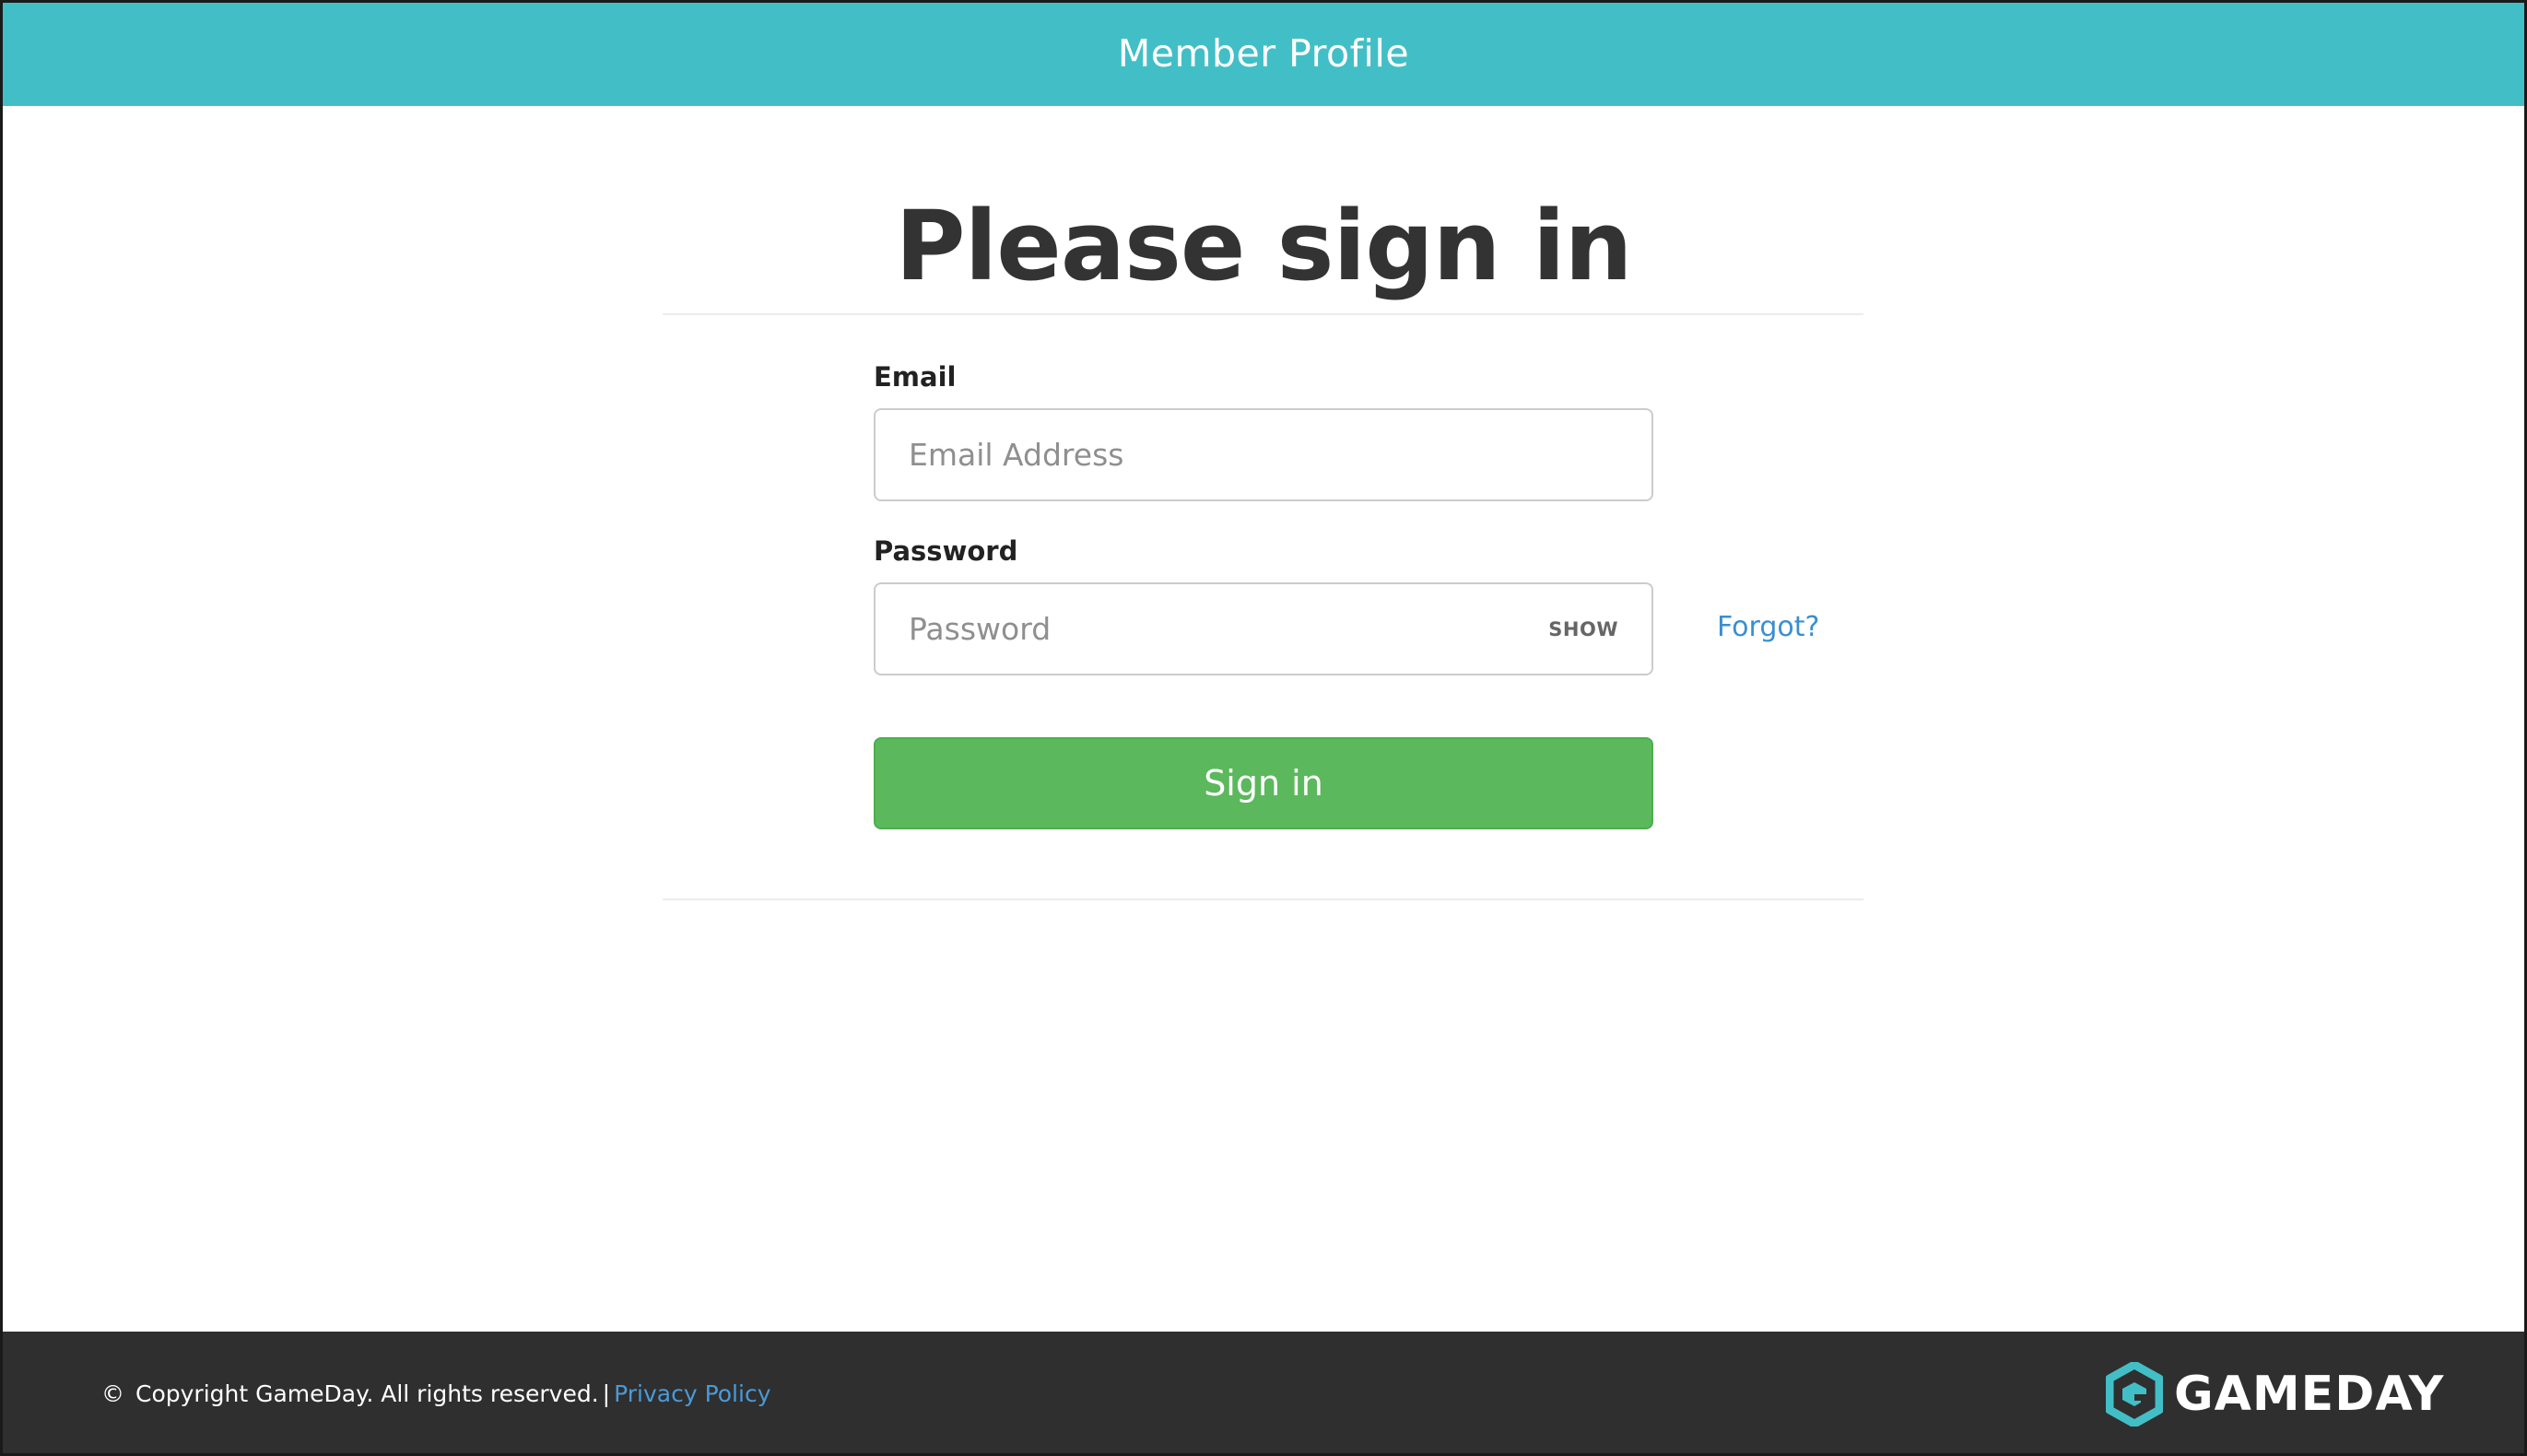  I want to click on copyright-text: Copyright GameDay. All rights reserved., so click(367, 1393).